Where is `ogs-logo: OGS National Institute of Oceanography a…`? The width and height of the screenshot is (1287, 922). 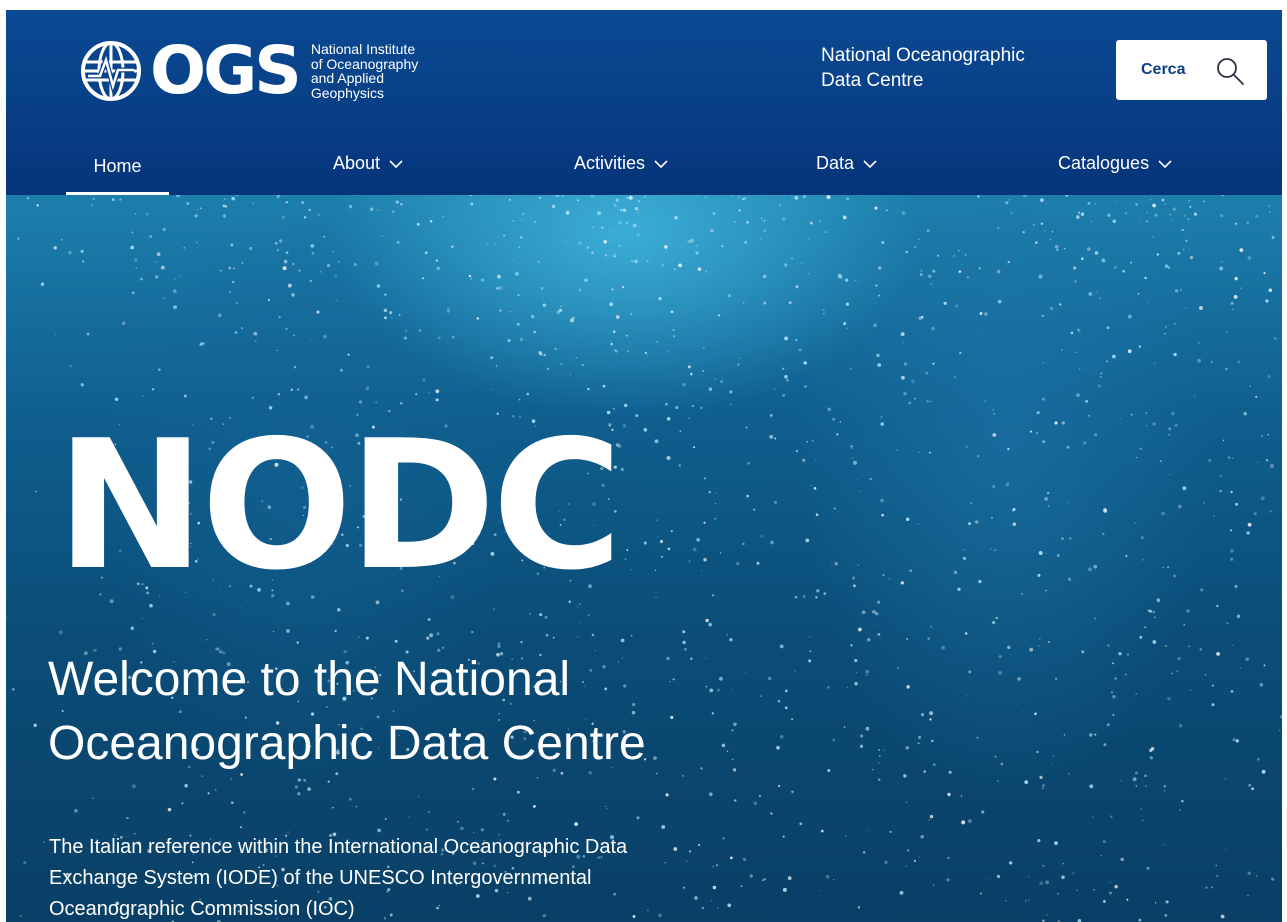
ogs-logo: OGS National Institute of Oceanography a… is located at coordinates (260, 71).